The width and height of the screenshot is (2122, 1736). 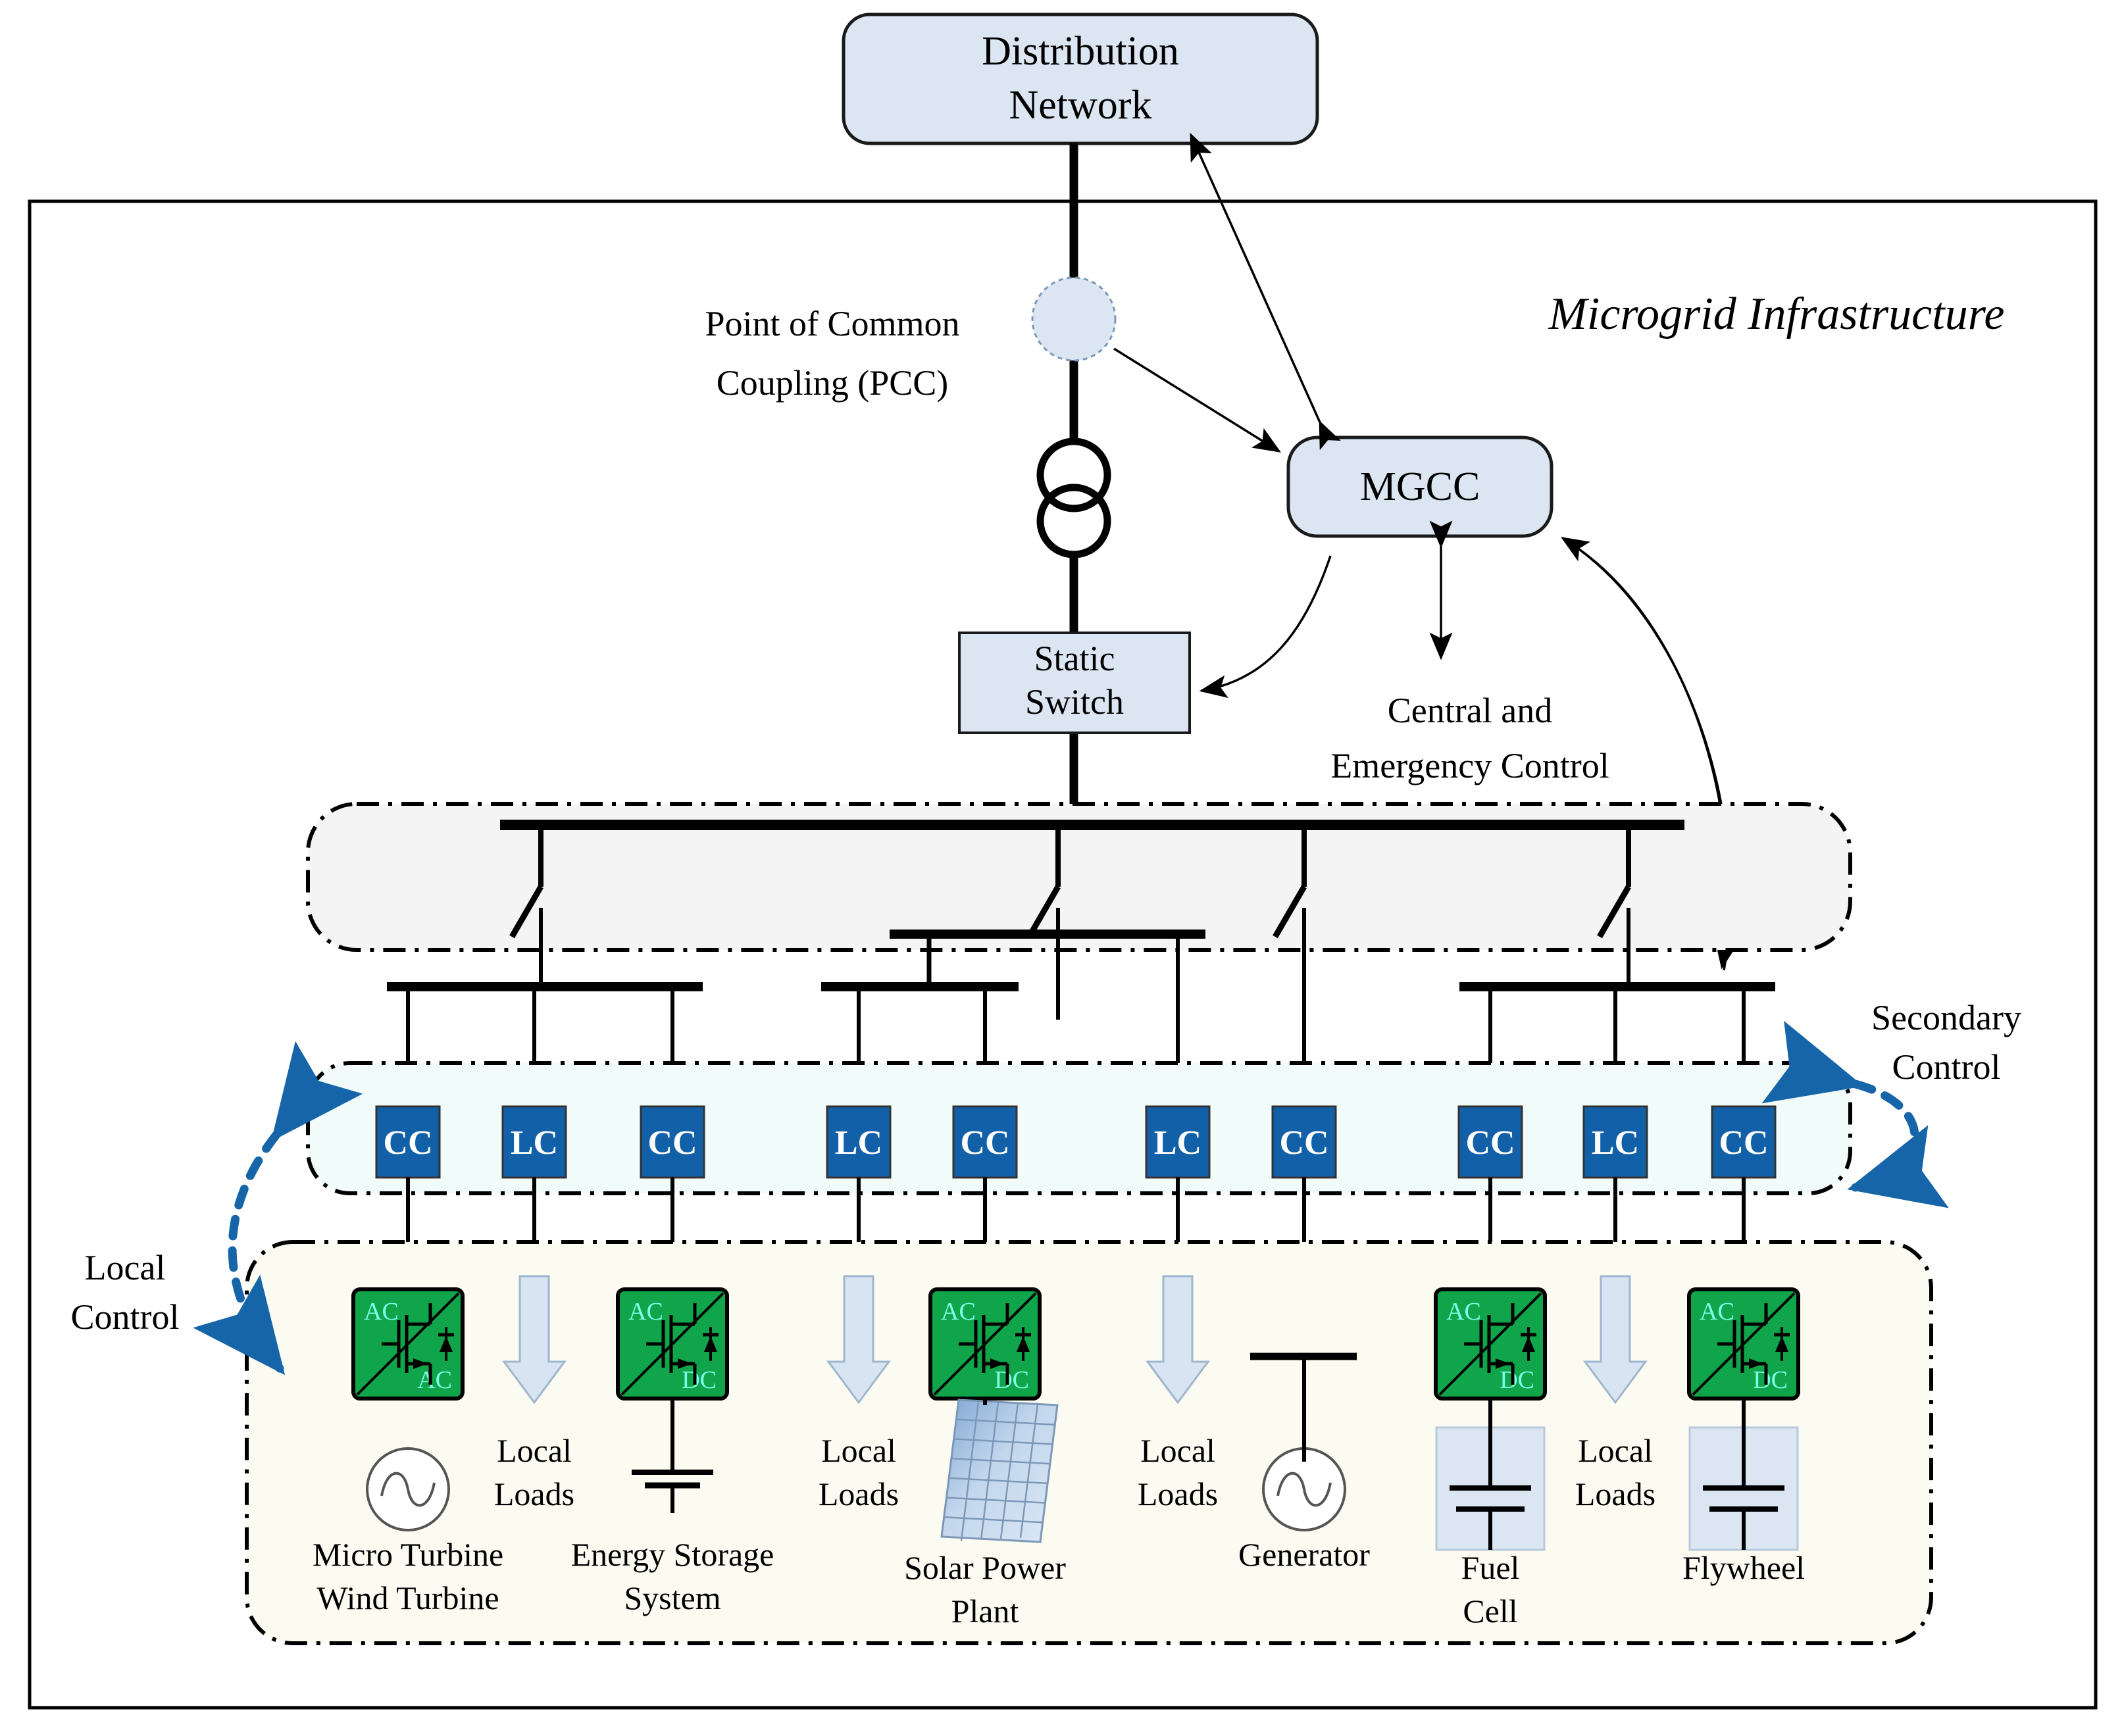 What do you see at coordinates (1490, 1568) in the screenshot?
I see `source-label-line1: Fuel` at bounding box center [1490, 1568].